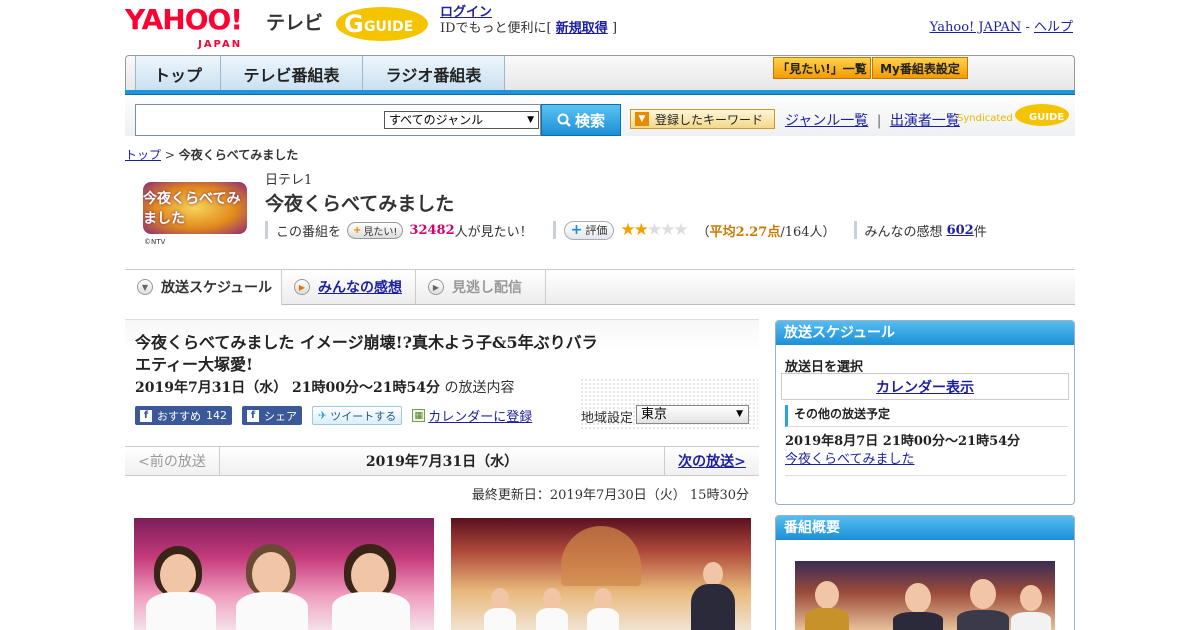 This screenshot has width=1200, height=630. What do you see at coordinates (709, 119) in the screenshot?
I see `registered-keywords-label: 登録したキーワード` at bounding box center [709, 119].